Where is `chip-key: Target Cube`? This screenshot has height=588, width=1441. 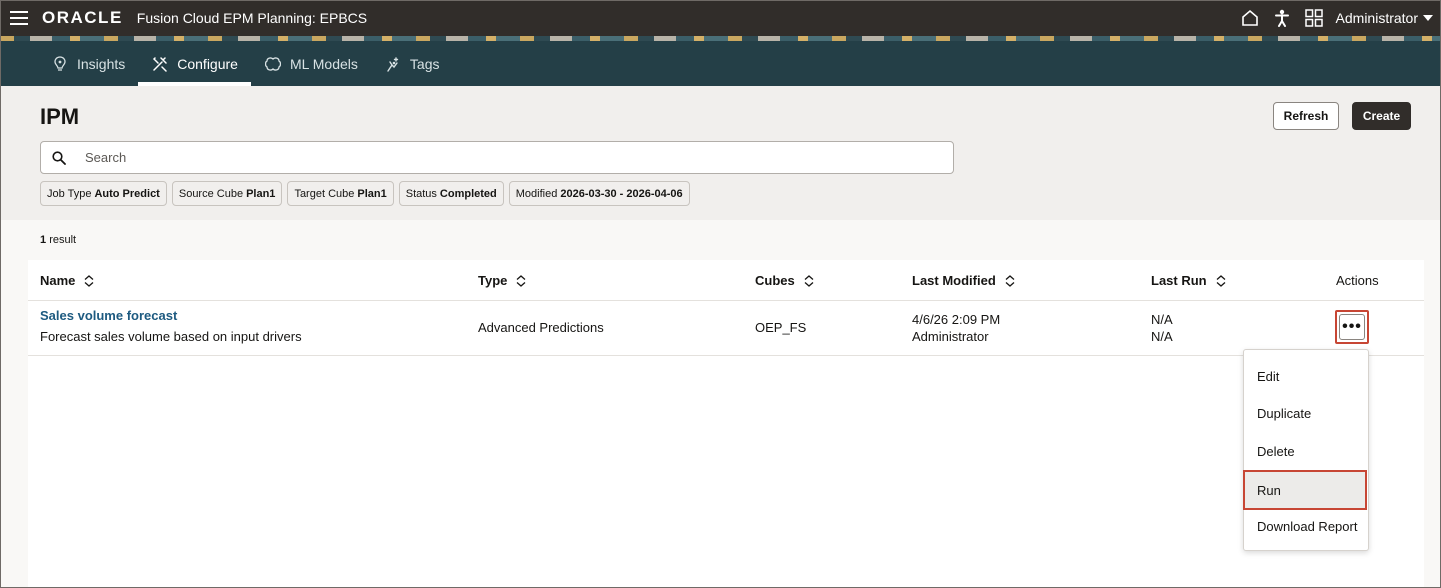 chip-key: Target Cube is located at coordinates (324, 193).